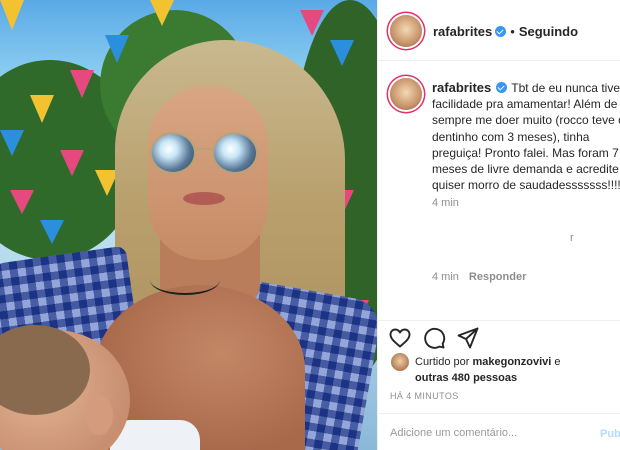 Image resolution: width=620 pixels, height=450 pixels. What do you see at coordinates (526, 120) in the screenshot?
I see `caption-line: sempre me doer muito (rocco teve o` at bounding box center [526, 120].